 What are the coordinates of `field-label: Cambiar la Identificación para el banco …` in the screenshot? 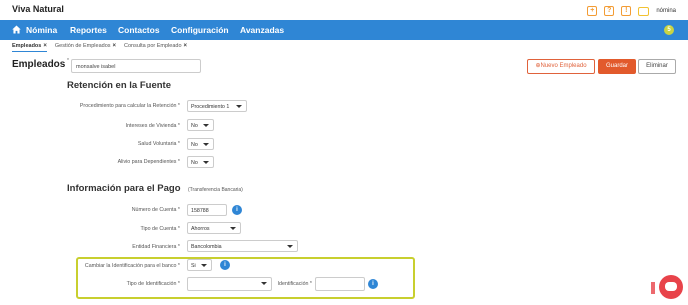 It's located at (132, 266).